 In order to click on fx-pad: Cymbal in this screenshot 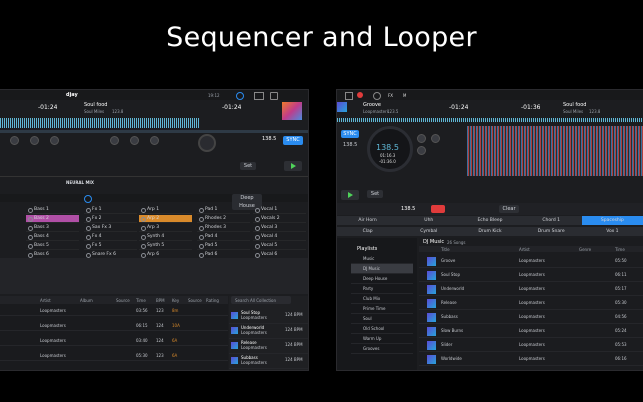, I will do `click(429, 231)`.